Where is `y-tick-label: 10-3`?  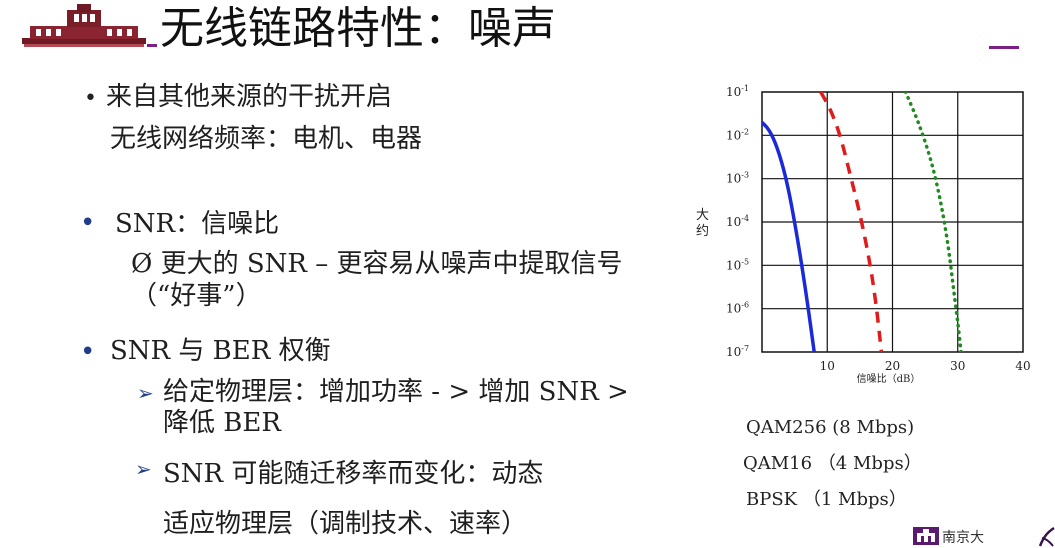
y-tick-label: 10-3 is located at coordinates (737, 178).